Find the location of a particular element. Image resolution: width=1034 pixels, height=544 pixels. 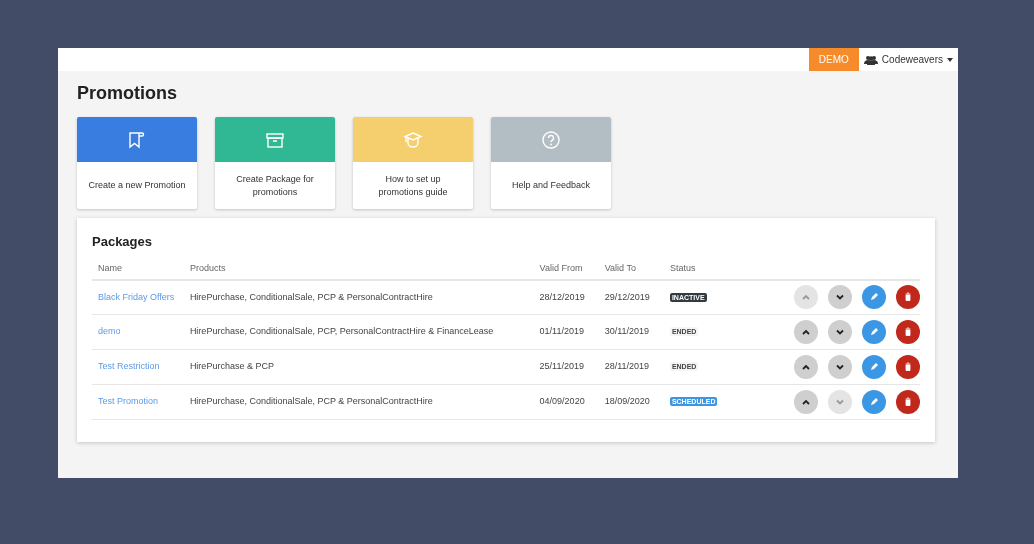

graduation-cap-icon is located at coordinates (413, 139).